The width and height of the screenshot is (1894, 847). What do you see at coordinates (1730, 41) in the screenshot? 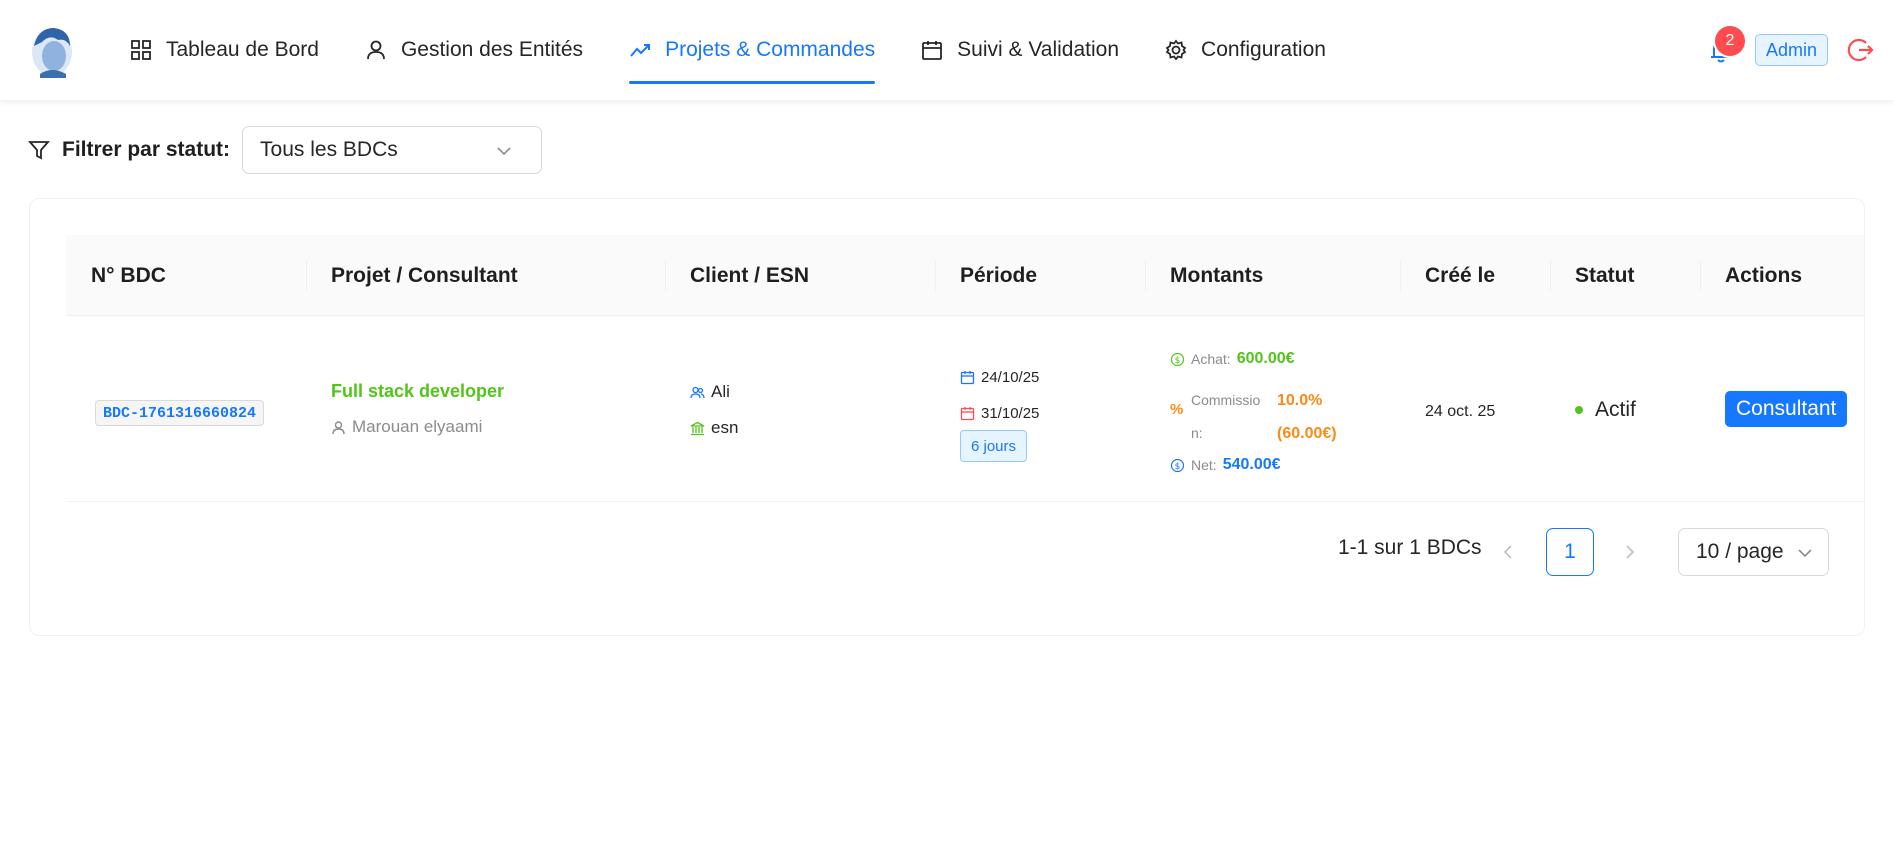
I see `notification-badge: 2` at bounding box center [1730, 41].